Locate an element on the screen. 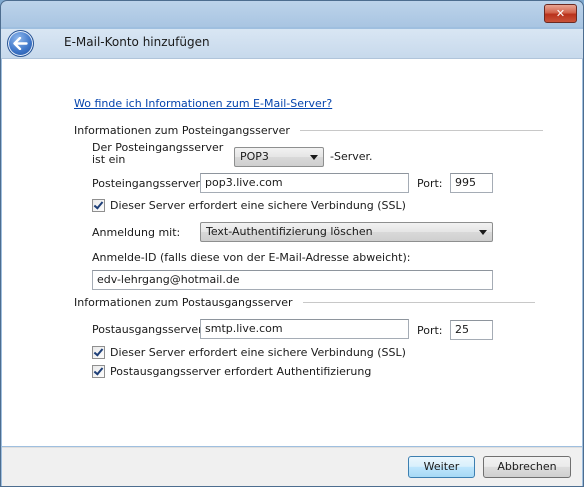 The height and width of the screenshot is (487, 584). incoming-port-value: 995 is located at coordinates (465, 182).